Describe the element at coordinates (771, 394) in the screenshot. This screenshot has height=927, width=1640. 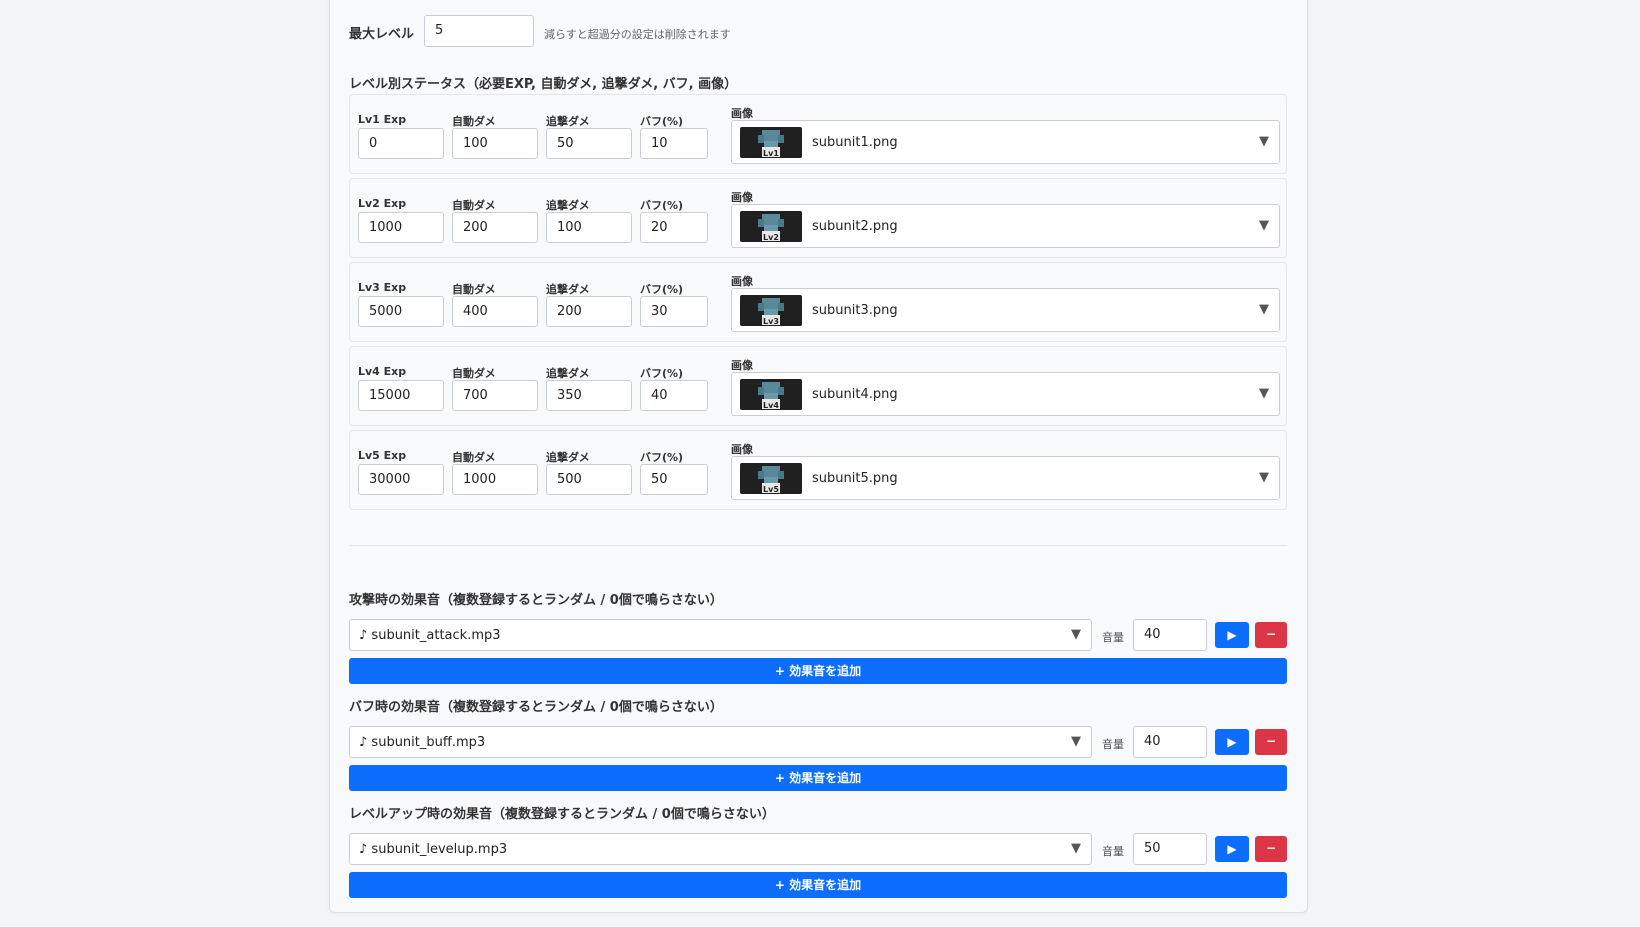
I see `subunit-thumbnail-icon: Lv4` at that location.